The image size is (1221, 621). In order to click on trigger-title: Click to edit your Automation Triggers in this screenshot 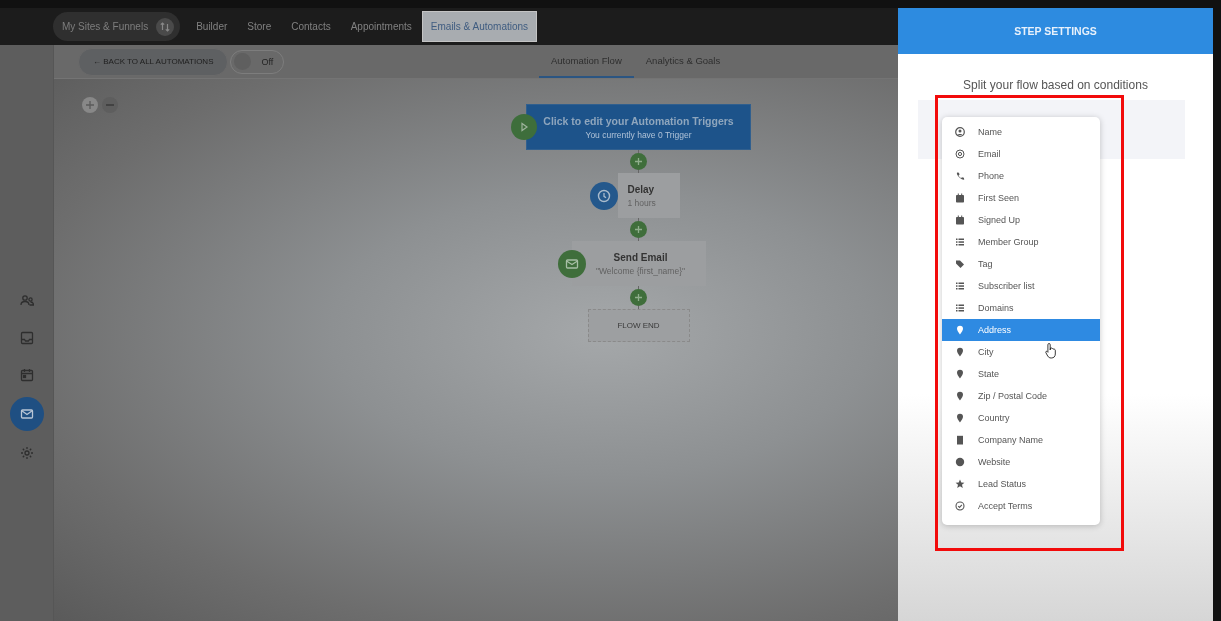, I will do `click(638, 120)`.